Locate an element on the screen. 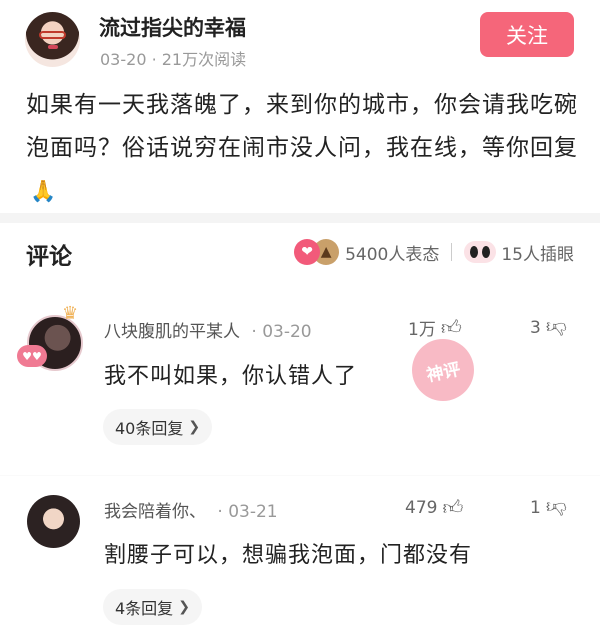 This screenshot has width=600, height=637. post-header: 流过指尖的幸福 03-20 · 21万次阅读 关注 is located at coordinates (300, 40).